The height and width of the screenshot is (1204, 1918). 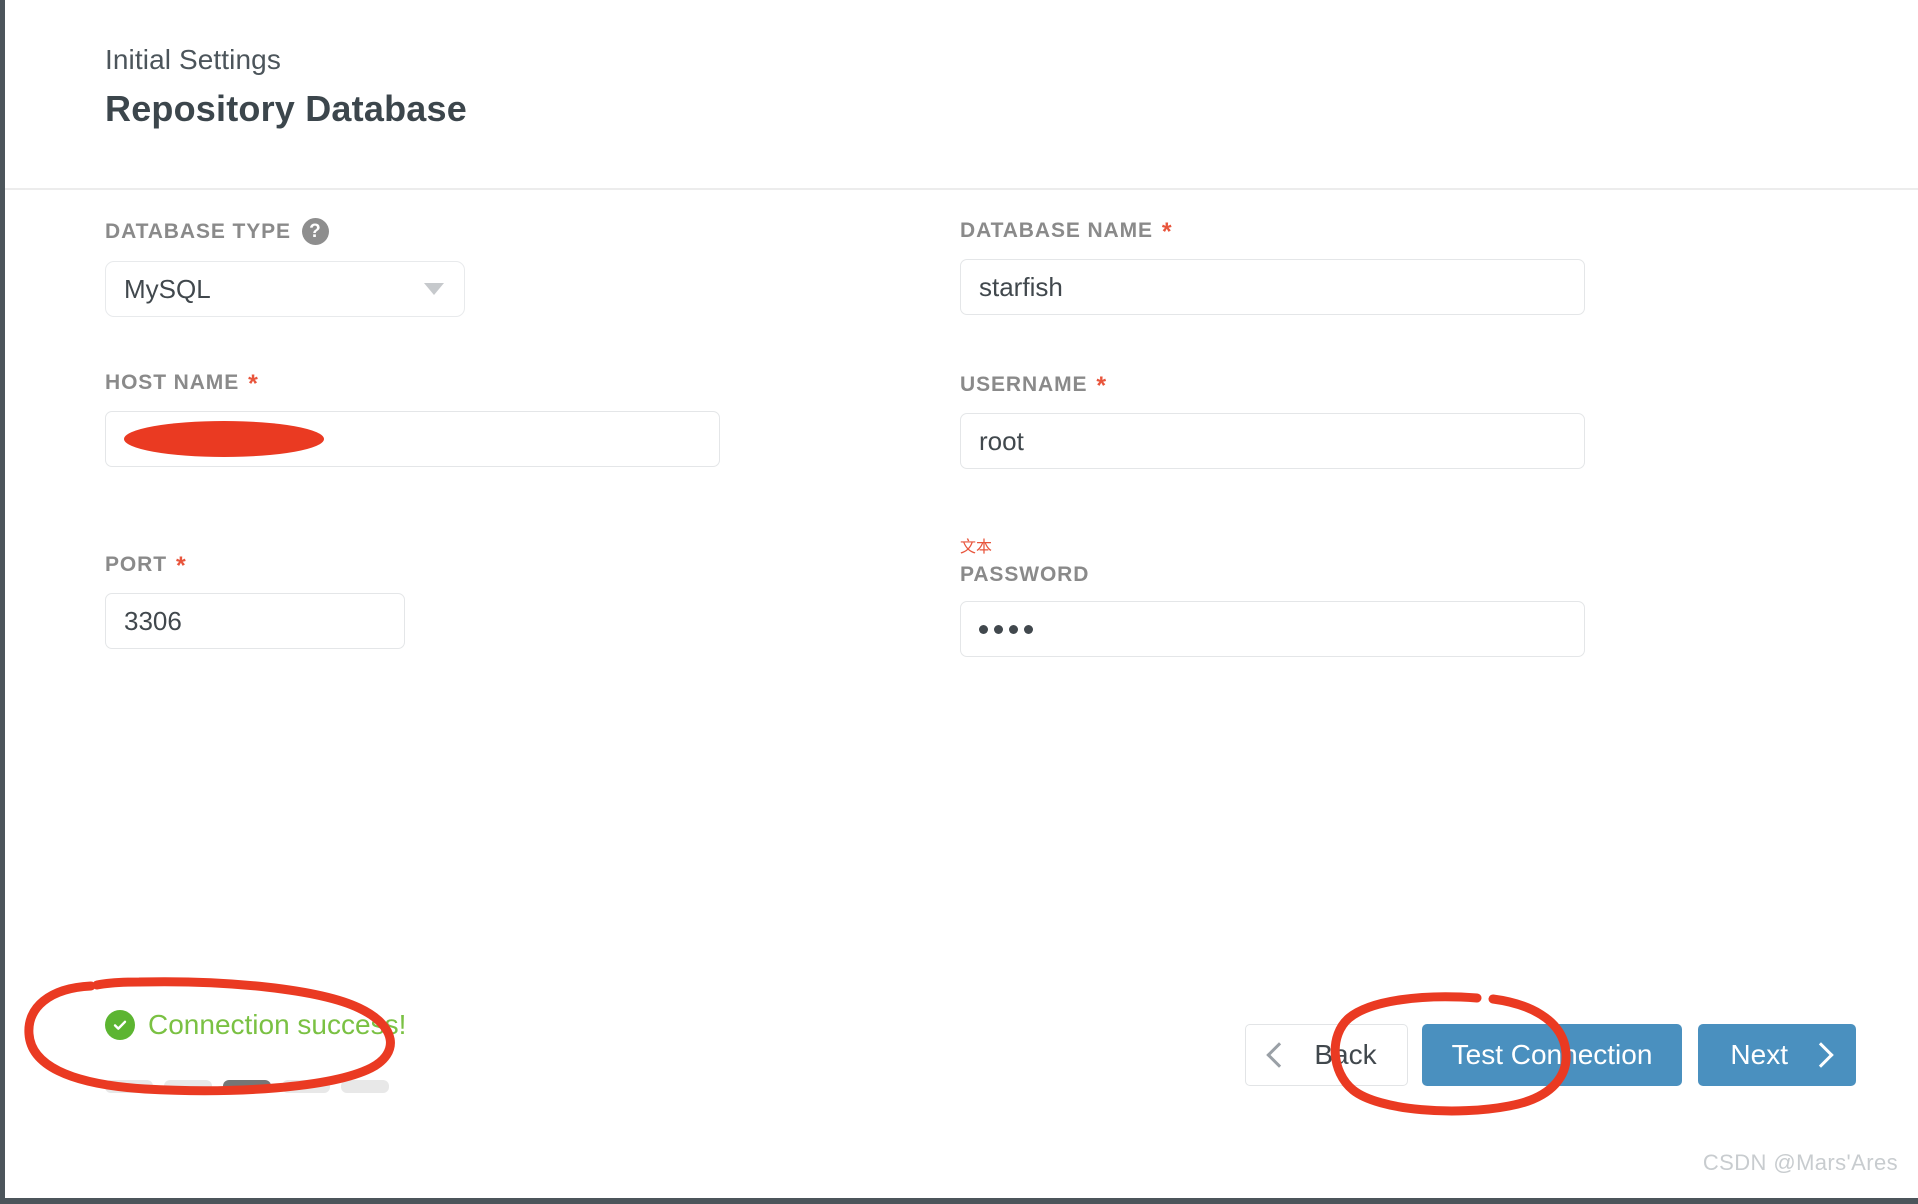 What do you see at coordinates (198, 231) in the screenshot?
I see `label-database-type-text: DATABASE TYPE` at bounding box center [198, 231].